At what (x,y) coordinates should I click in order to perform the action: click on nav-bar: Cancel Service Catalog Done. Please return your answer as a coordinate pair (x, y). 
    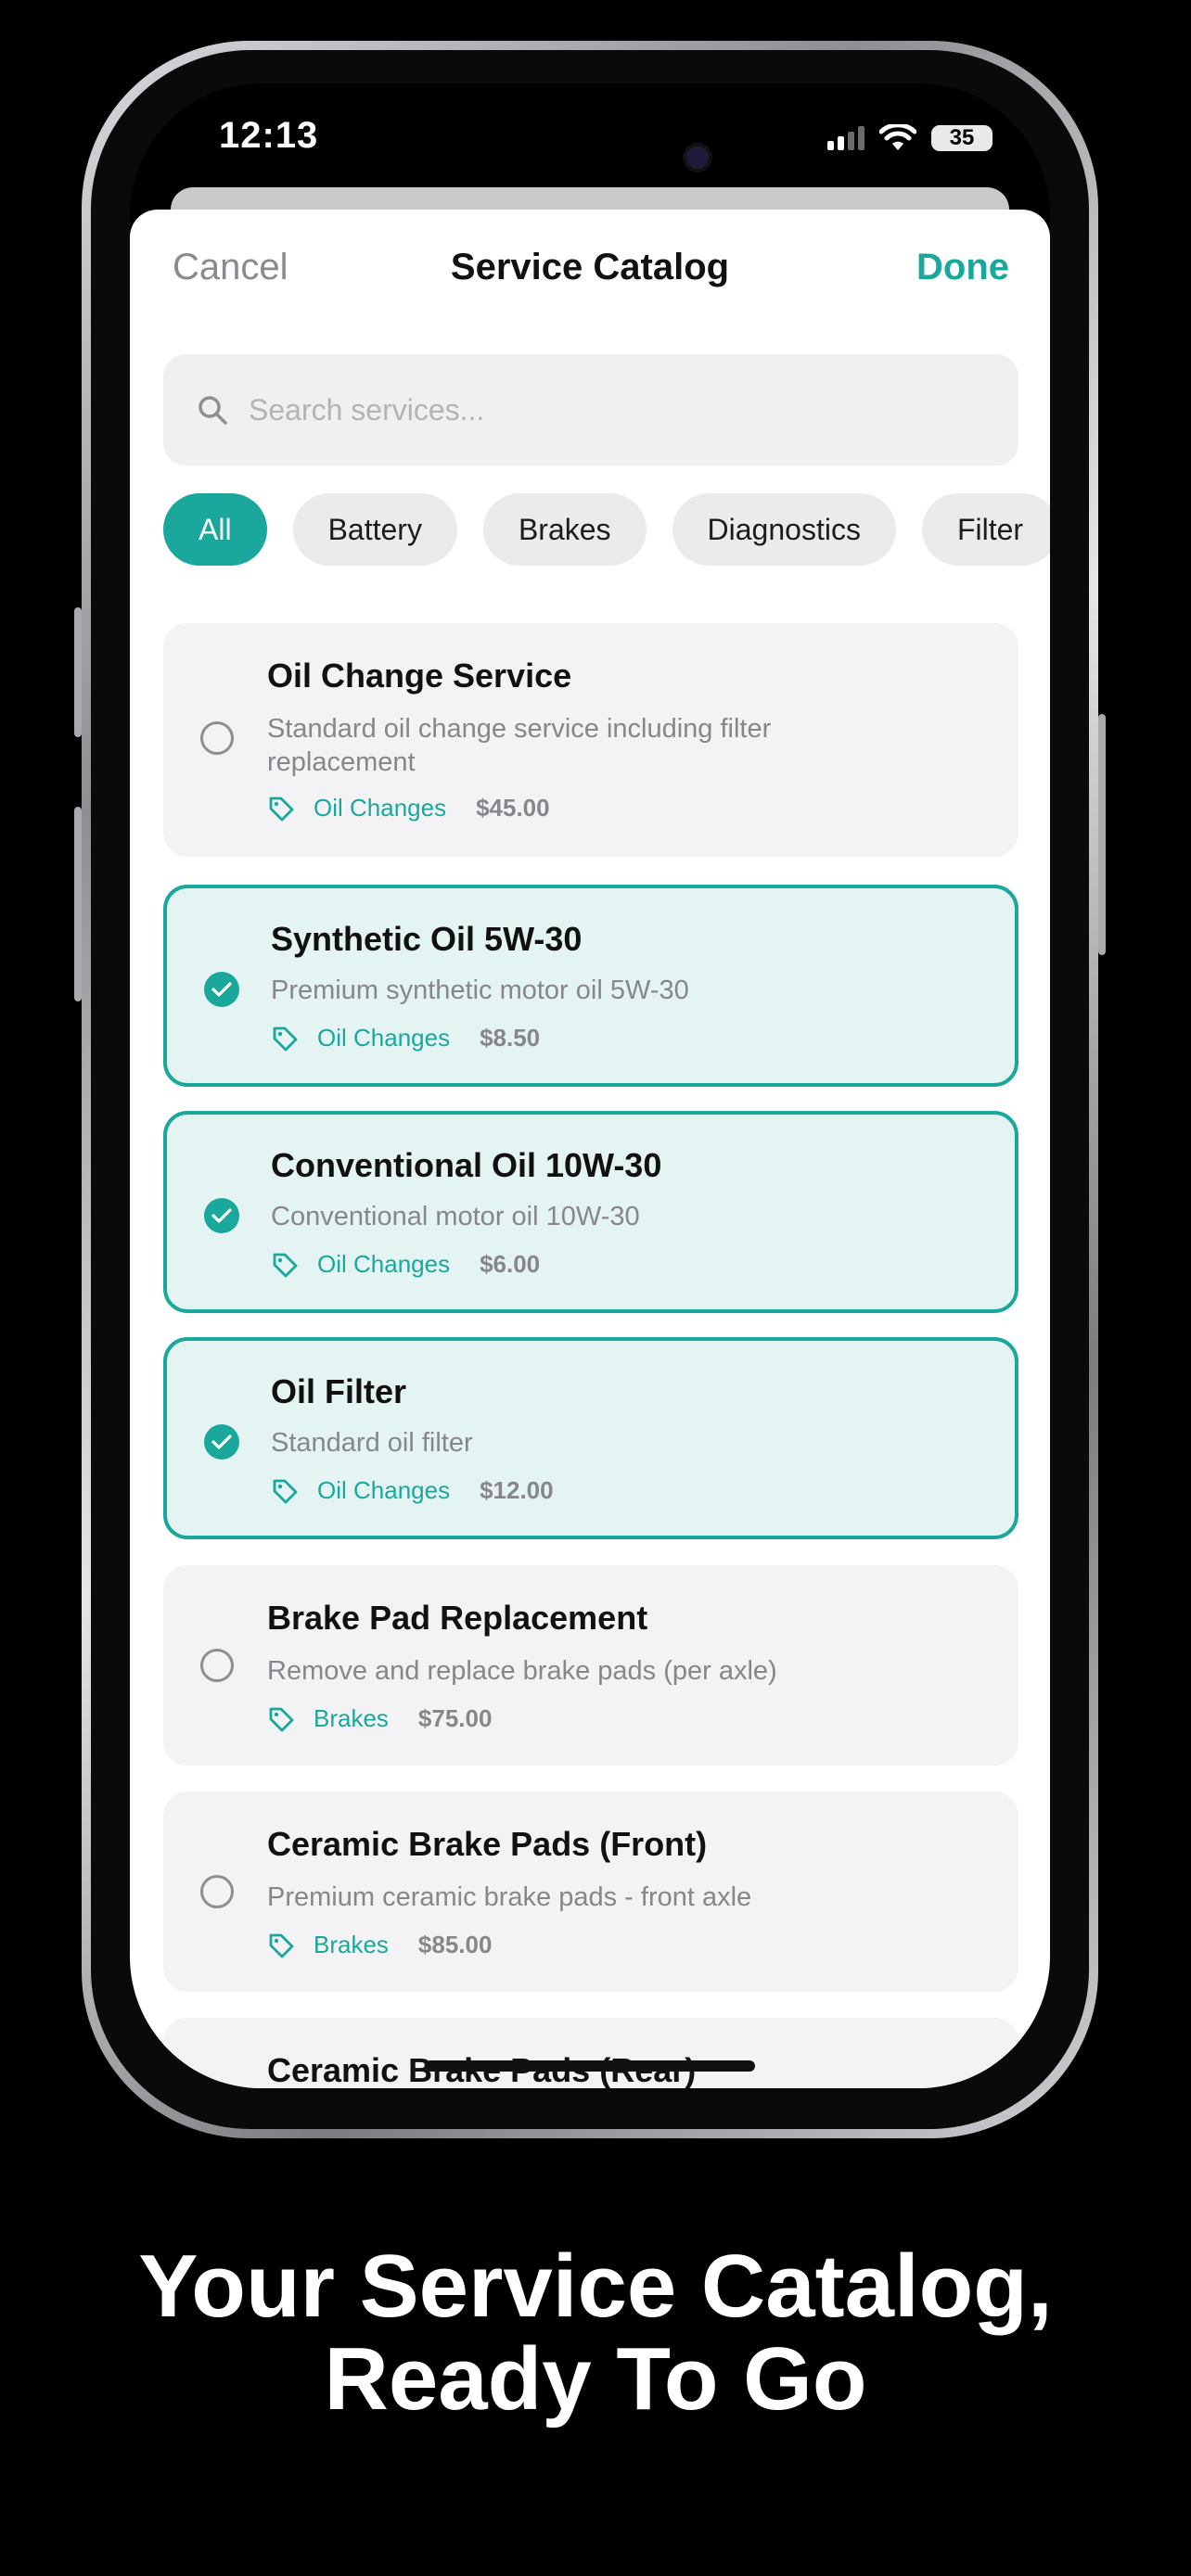
    Looking at the image, I should click on (590, 273).